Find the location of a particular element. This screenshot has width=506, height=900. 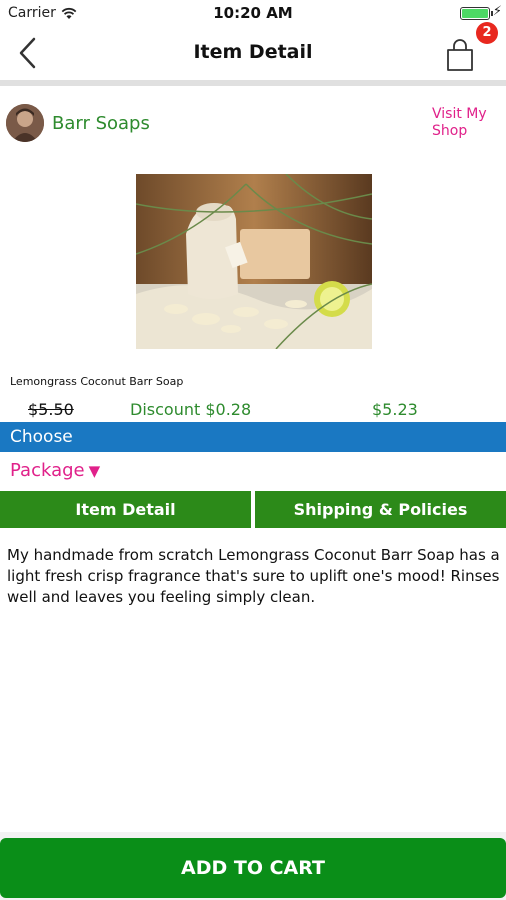

soap-photo is located at coordinates (254, 261).